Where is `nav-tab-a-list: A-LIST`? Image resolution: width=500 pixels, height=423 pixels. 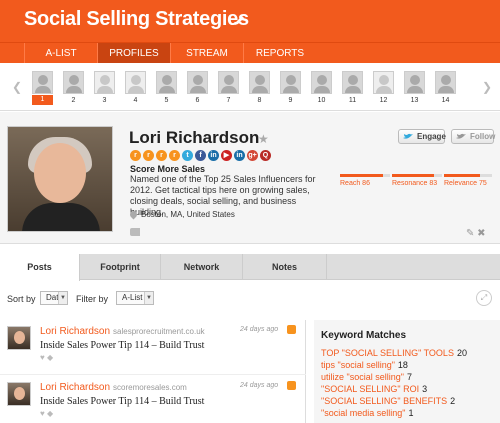
nav-tab-a-list: A-LIST is located at coordinates (60, 53).